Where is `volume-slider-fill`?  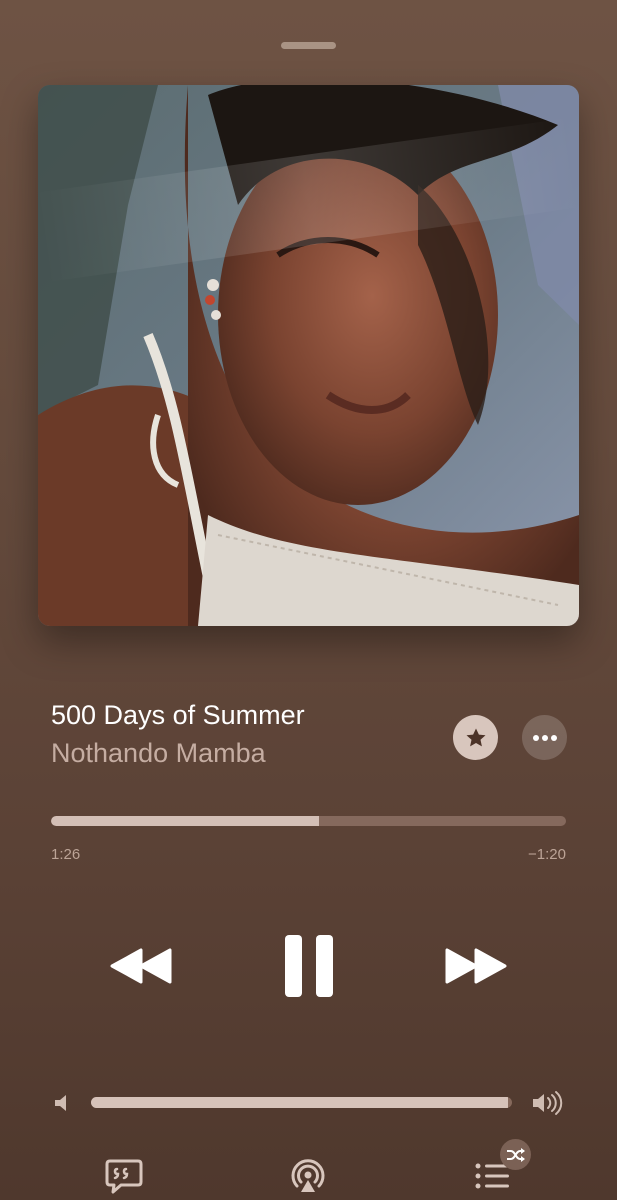
volume-slider-fill is located at coordinates (299, 1102).